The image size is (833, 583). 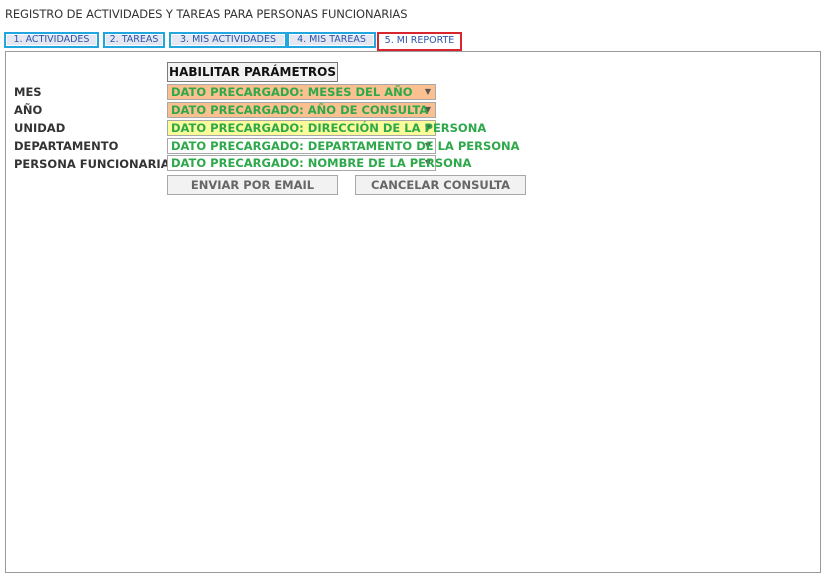 I want to click on tab-tareas-label: 2. TAREAS, so click(x=134, y=40).